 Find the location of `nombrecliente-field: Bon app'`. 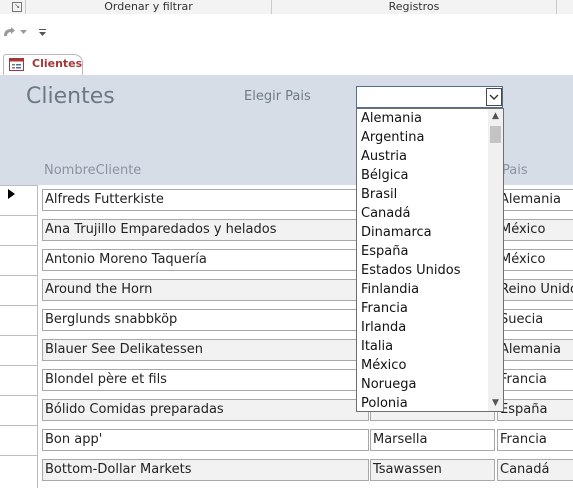

nombrecliente-field: Bon app' is located at coordinates (205, 440).